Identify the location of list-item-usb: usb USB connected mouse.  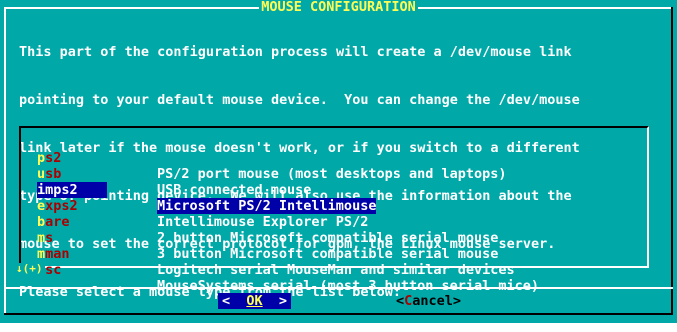
(334, 174).